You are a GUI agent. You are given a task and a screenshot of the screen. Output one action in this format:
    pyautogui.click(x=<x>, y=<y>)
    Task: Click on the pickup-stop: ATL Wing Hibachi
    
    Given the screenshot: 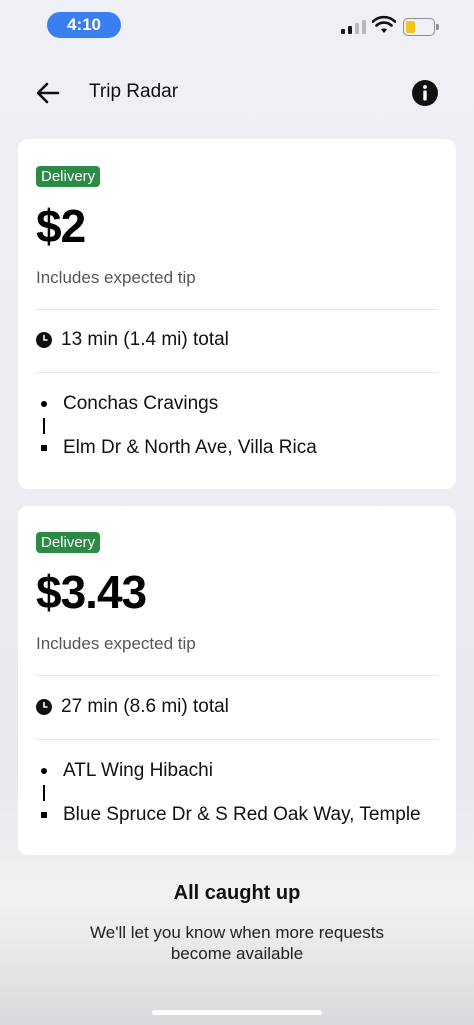 What is the action you would take?
    pyautogui.click(x=124, y=771)
    